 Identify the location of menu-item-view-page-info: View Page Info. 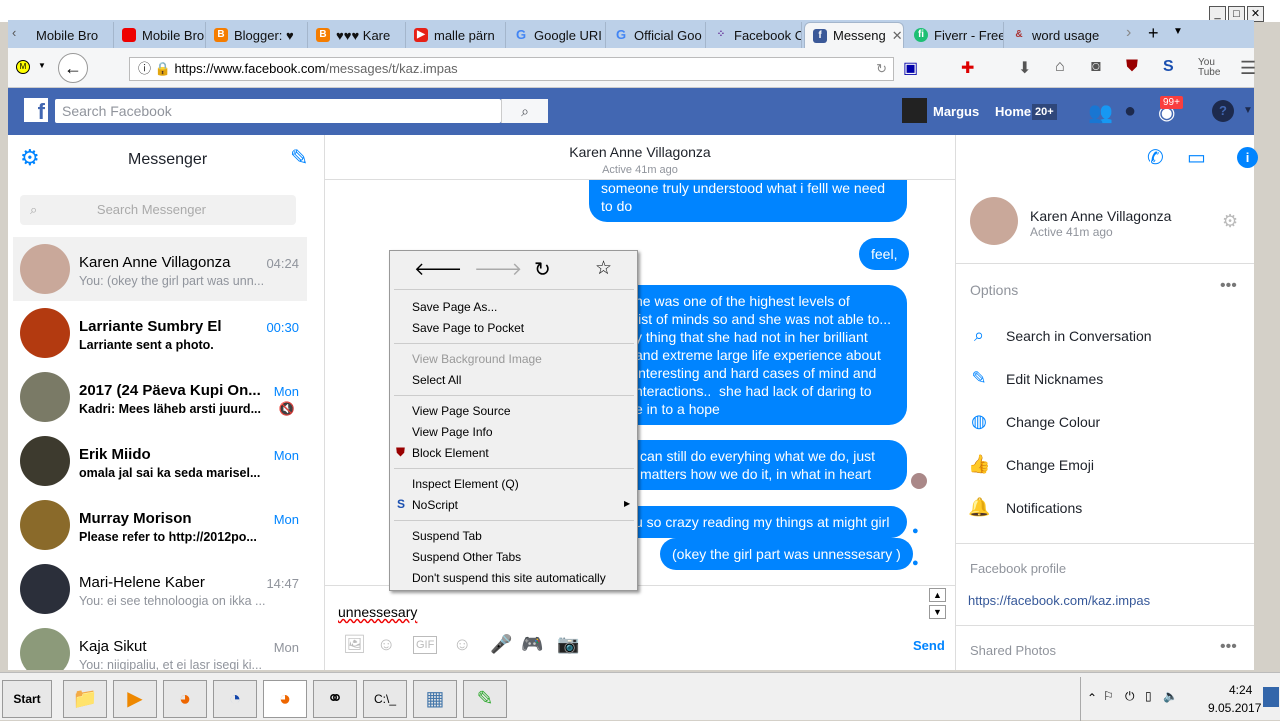
(452, 432).